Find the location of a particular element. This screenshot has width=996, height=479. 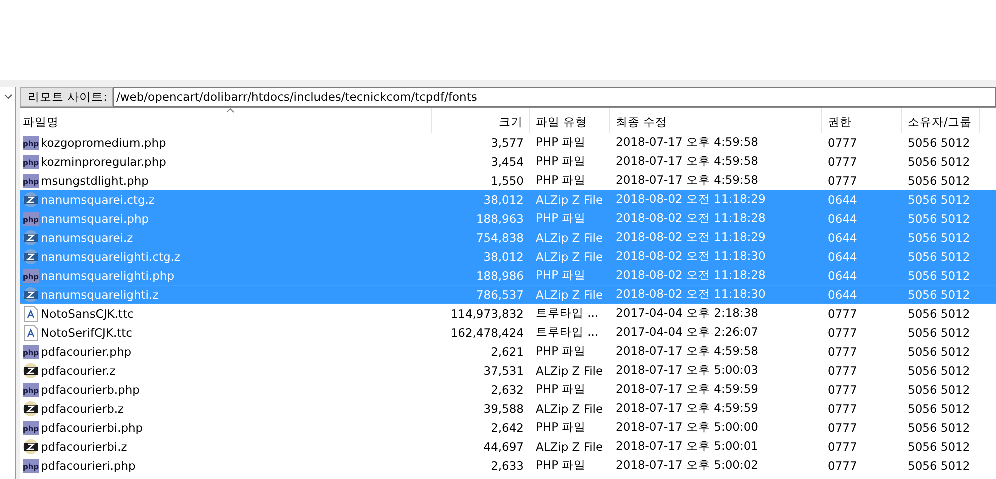

file-size: 114,973,832 is located at coordinates (487, 313).